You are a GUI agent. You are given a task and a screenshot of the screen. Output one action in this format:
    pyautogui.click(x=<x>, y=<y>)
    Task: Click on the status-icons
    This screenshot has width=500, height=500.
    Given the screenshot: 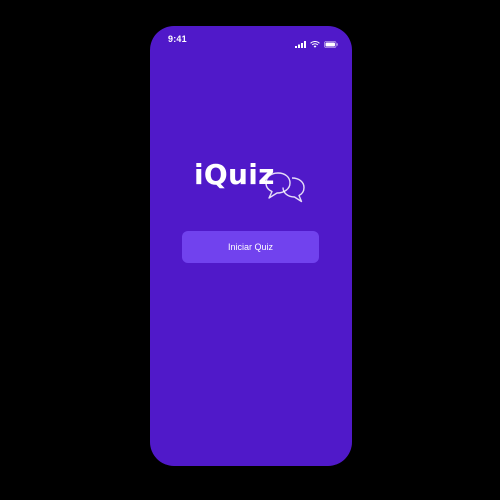 What is the action you would take?
    pyautogui.click(x=316, y=44)
    